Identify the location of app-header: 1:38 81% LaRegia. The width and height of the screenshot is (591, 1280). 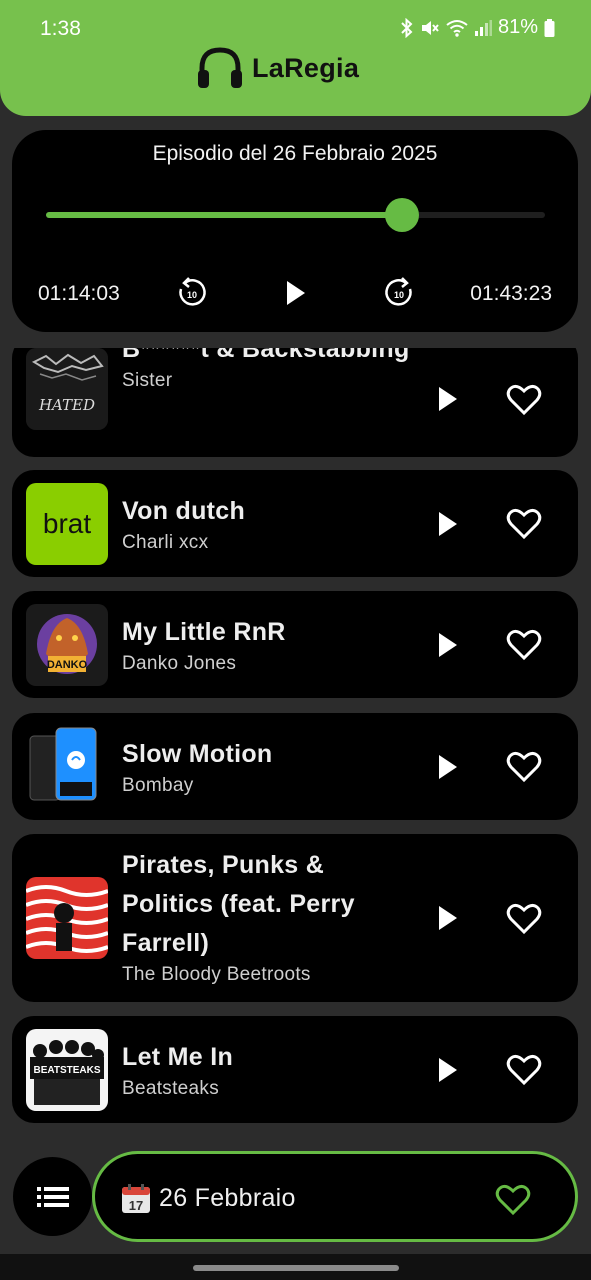
(295, 58).